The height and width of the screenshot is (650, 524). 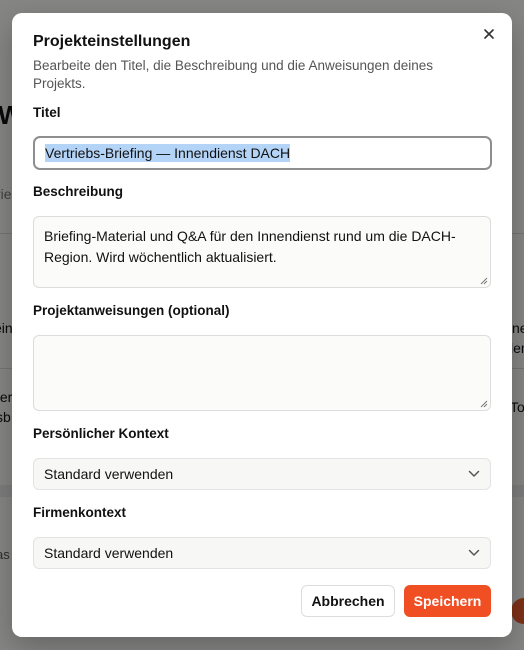 I want to click on personal-context-select: Standard verwenden, so click(x=262, y=474).